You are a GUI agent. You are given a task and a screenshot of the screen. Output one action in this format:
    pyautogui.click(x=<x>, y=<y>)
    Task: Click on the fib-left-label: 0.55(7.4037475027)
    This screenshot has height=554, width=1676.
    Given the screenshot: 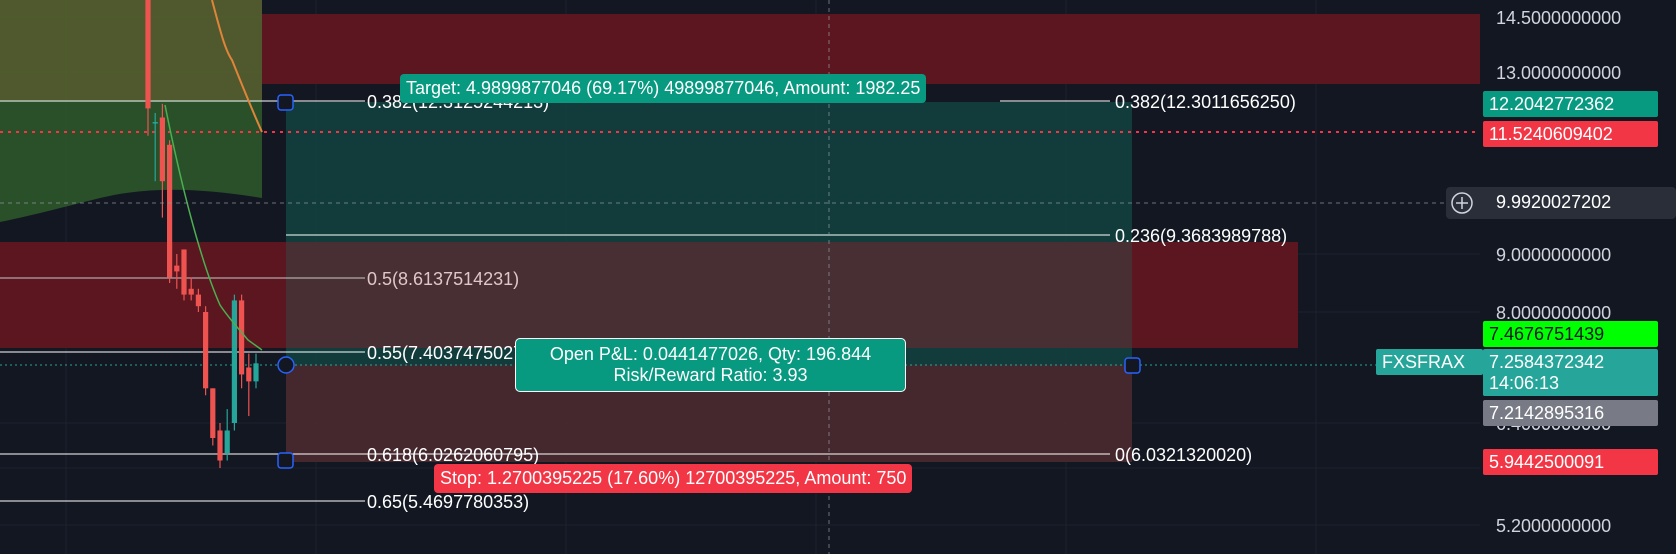 What is the action you would take?
    pyautogui.click(x=448, y=353)
    